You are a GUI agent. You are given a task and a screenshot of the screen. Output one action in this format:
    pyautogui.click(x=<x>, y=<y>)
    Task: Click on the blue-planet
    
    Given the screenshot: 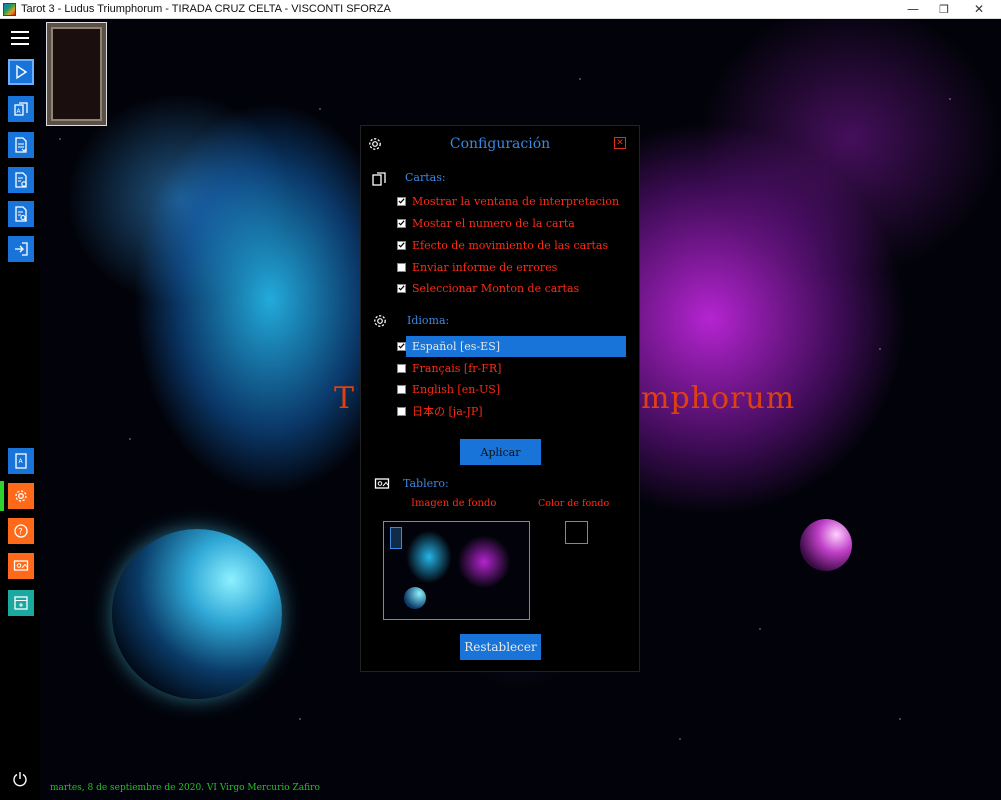 What is the action you would take?
    pyautogui.click(x=197, y=614)
    